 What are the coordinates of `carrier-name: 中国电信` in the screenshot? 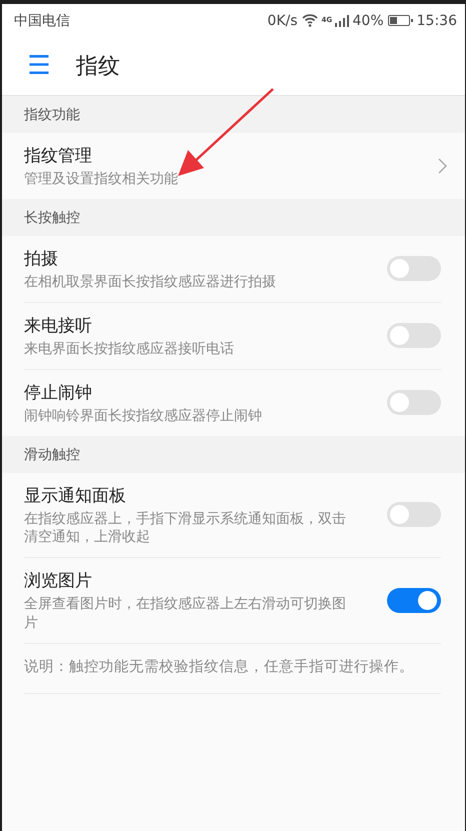 It's located at (42, 21).